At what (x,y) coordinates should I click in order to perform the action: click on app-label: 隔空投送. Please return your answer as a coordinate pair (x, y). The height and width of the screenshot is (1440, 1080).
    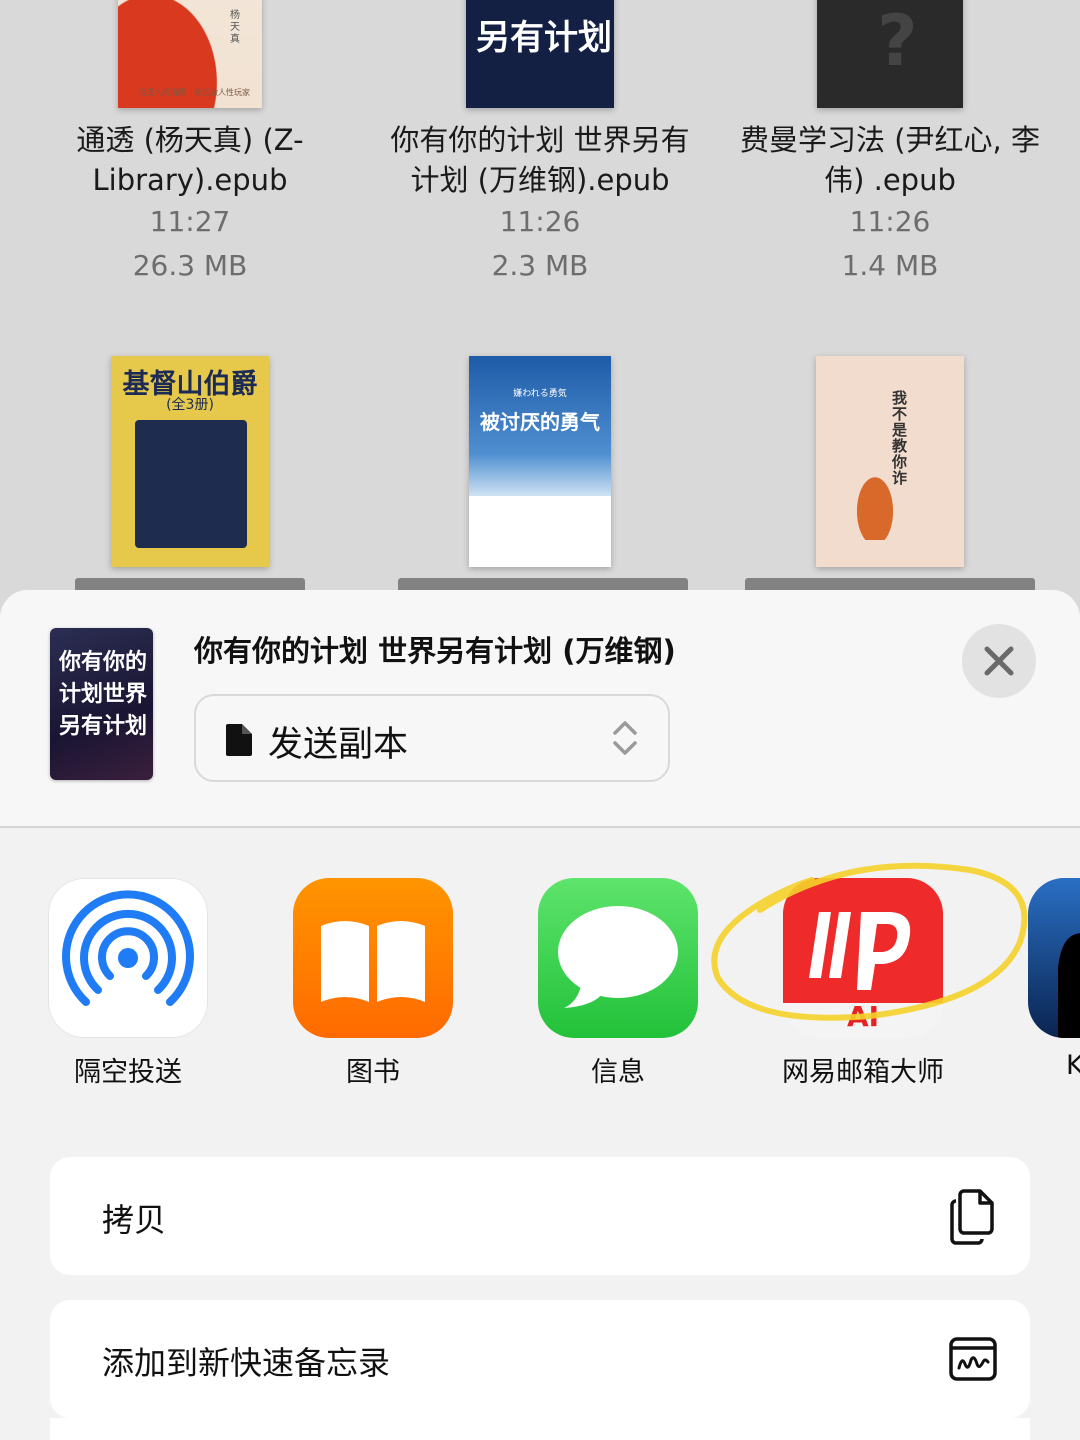
    Looking at the image, I should click on (128, 1072).